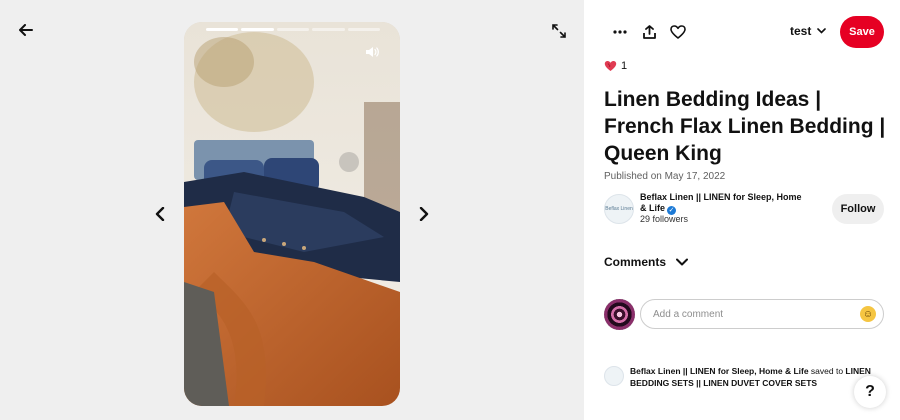  Describe the element at coordinates (762, 314) in the screenshot. I see `comment-input` at that location.